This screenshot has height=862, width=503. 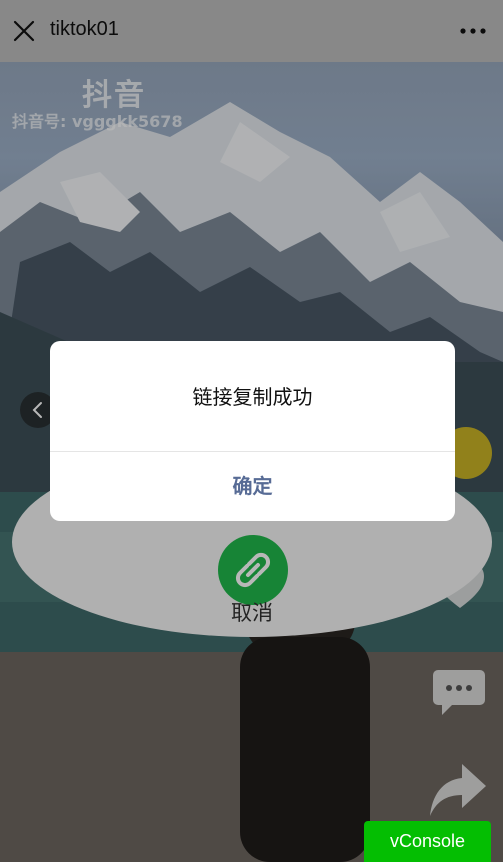 I want to click on confirm-button: 确定, so click(x=252, y=486).